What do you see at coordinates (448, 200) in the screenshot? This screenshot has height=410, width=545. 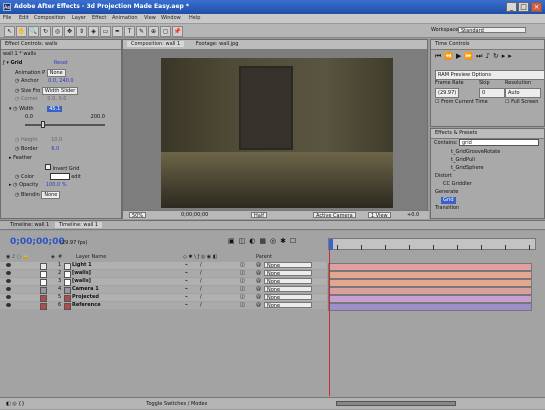 I see `effects-list-item: Grid` at bounding box center [448, 200].